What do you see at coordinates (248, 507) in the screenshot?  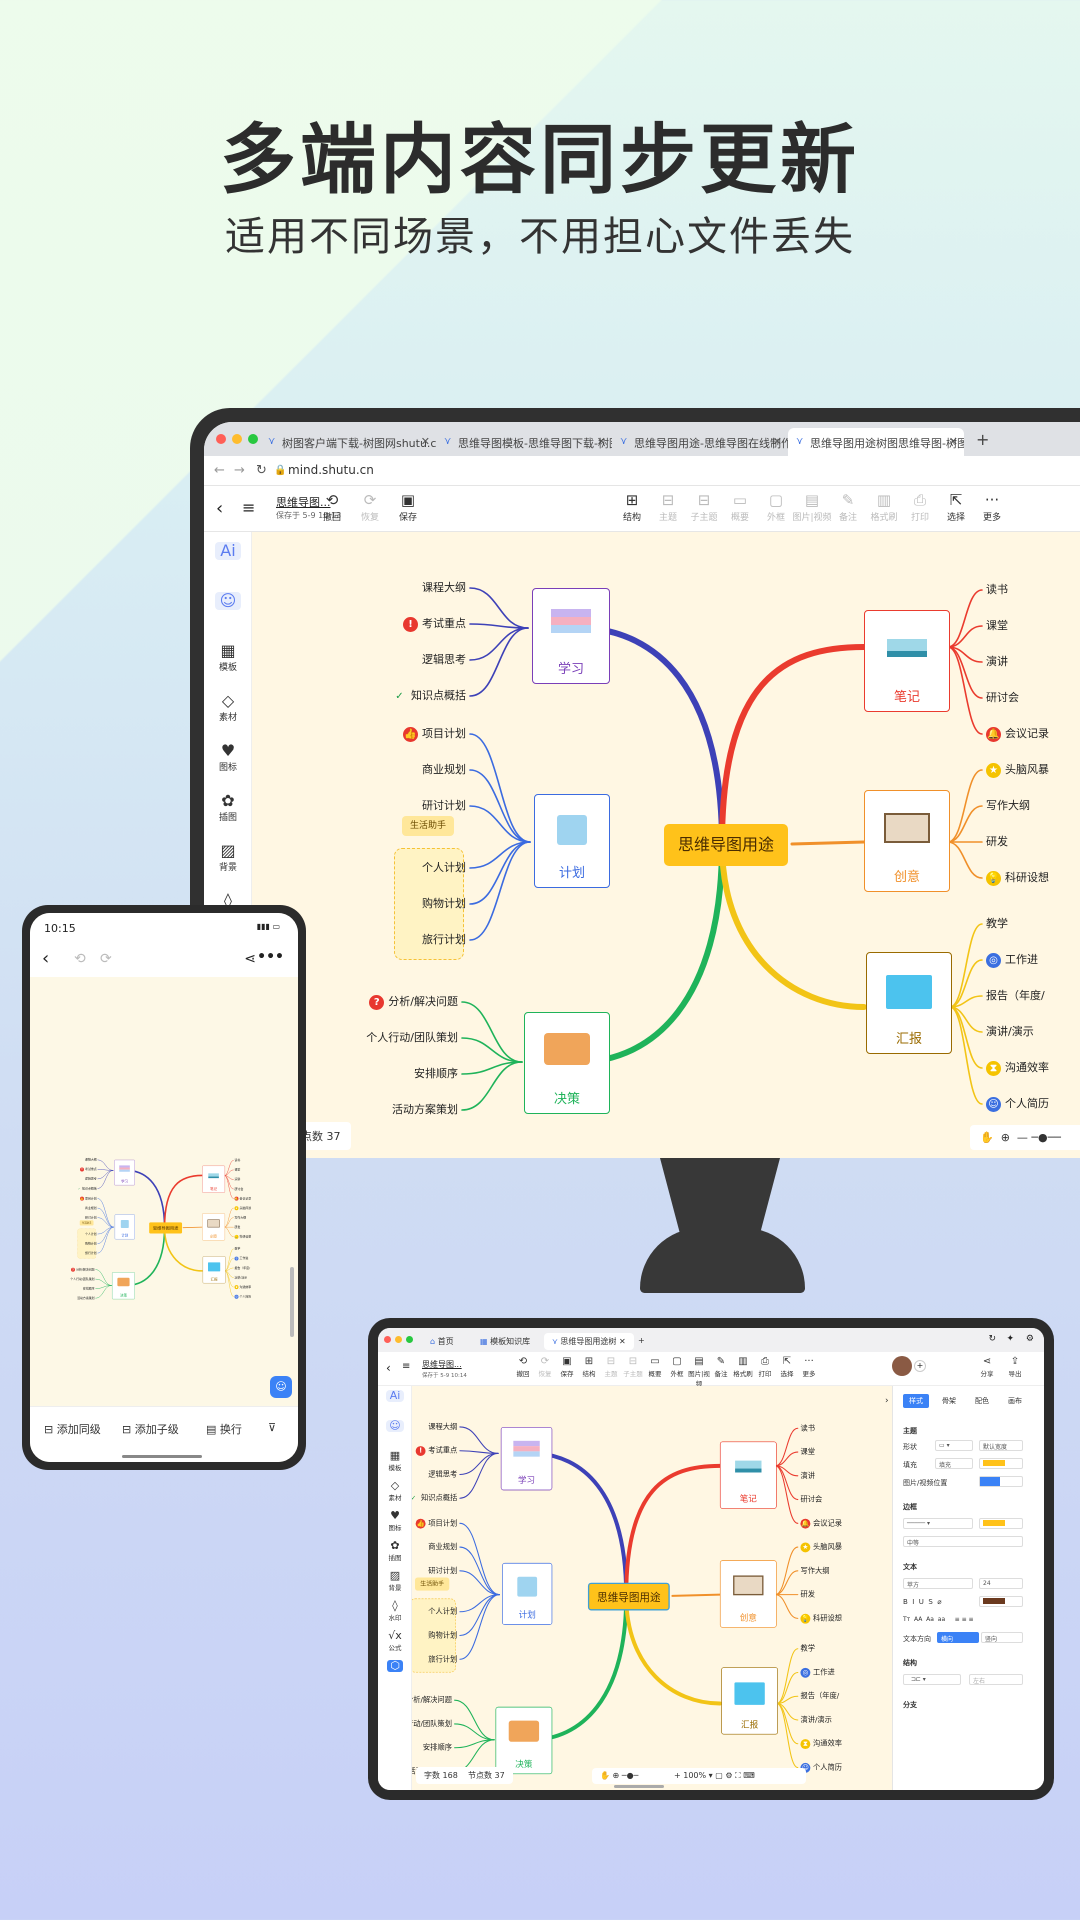 I see `menu-icon: ≡` at bounding box center [248, 507].